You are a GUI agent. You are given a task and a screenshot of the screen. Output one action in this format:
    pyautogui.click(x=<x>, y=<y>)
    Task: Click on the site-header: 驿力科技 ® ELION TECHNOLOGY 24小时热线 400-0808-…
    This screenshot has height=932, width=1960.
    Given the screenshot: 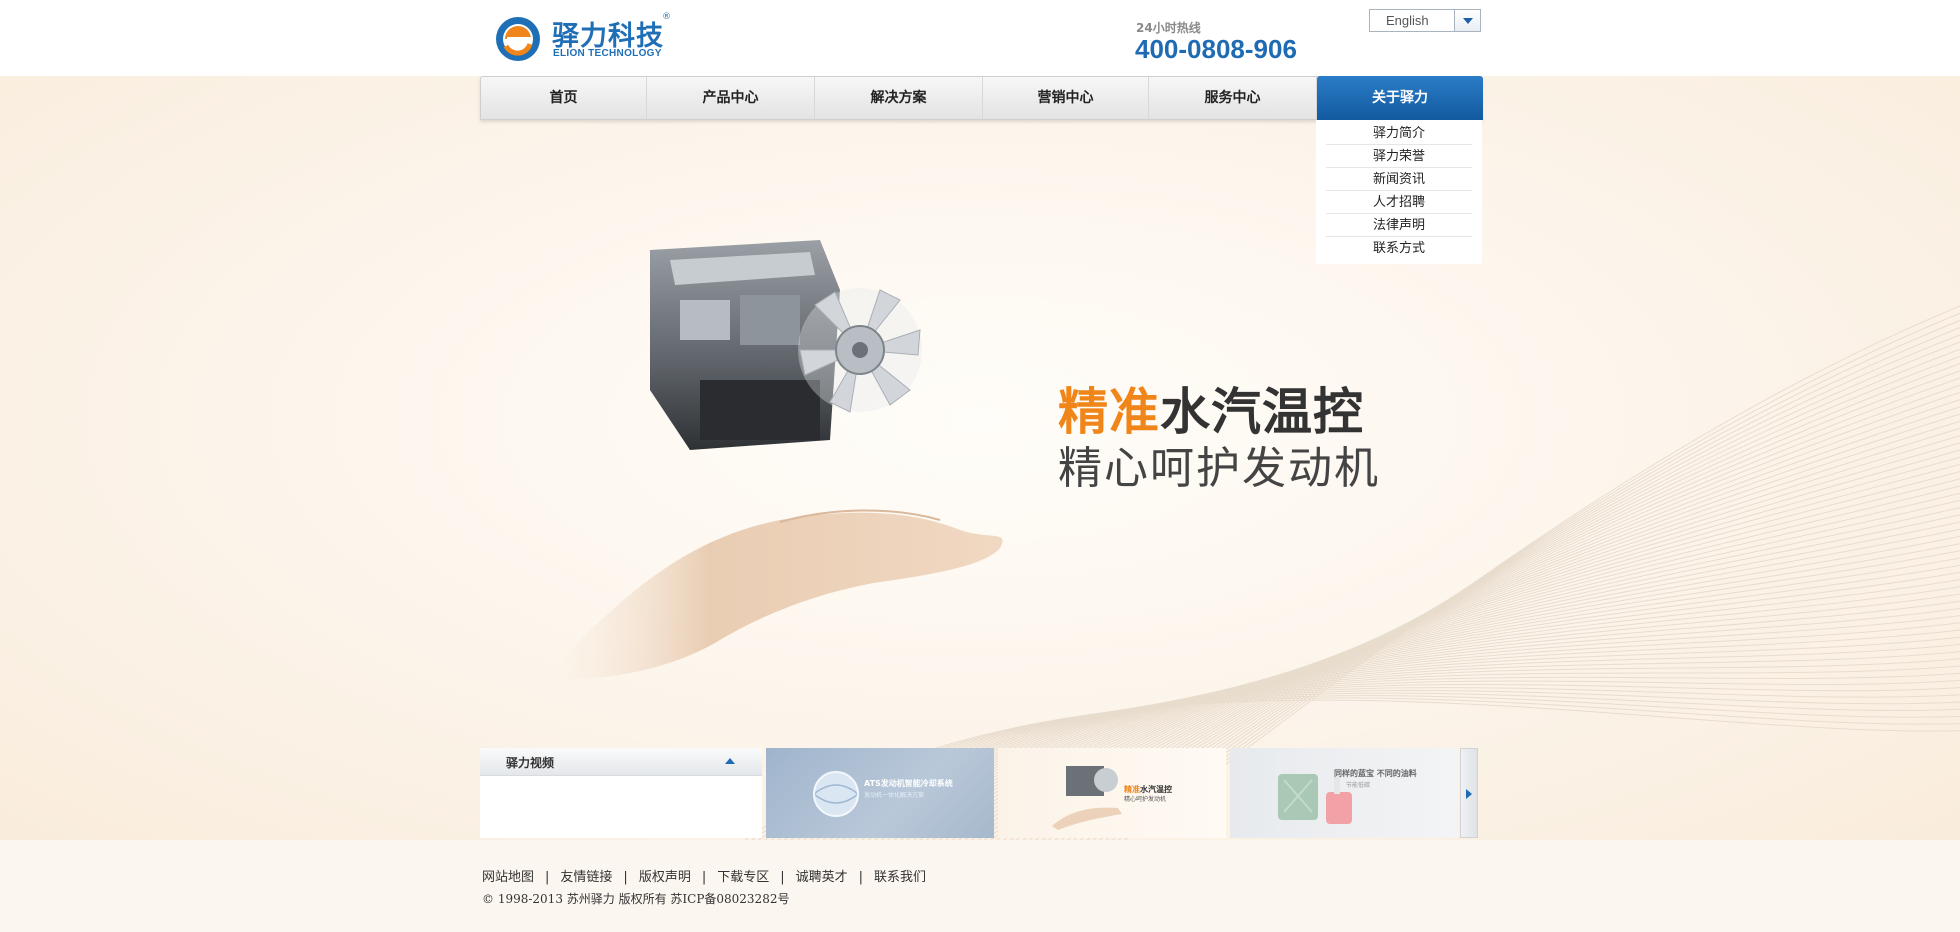 What is the action you would take?
    pyautogui.click(x=980, y=38)
    